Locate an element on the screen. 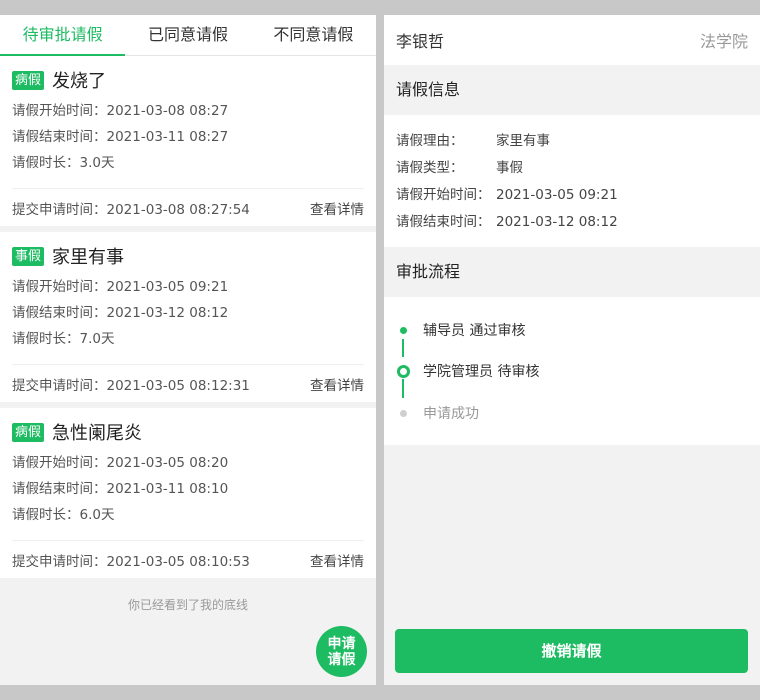  flow-step-counselor: 辅导员 通过审核 is located at coordinates (460, 330).